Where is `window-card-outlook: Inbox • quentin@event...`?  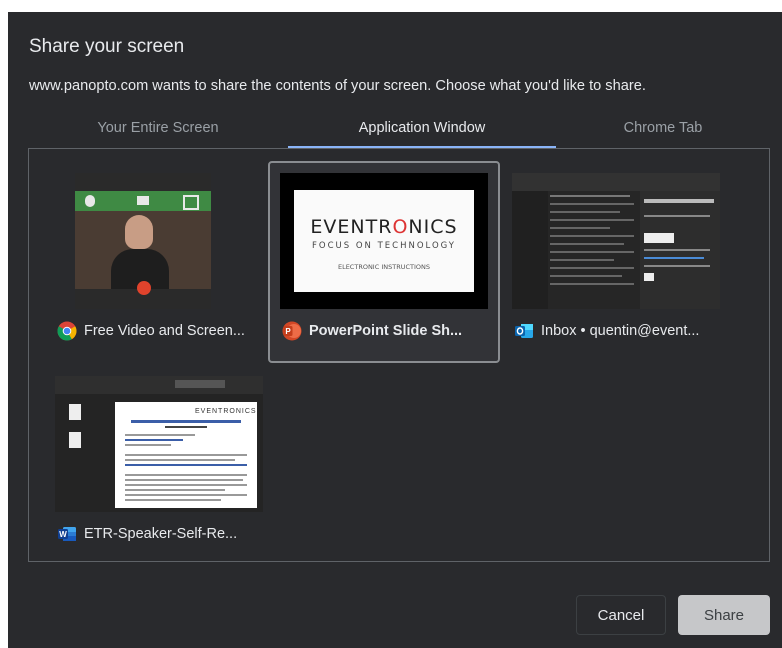
window-card-outlook: Inbox • quentin@event... is located at coordinates (616, 262).